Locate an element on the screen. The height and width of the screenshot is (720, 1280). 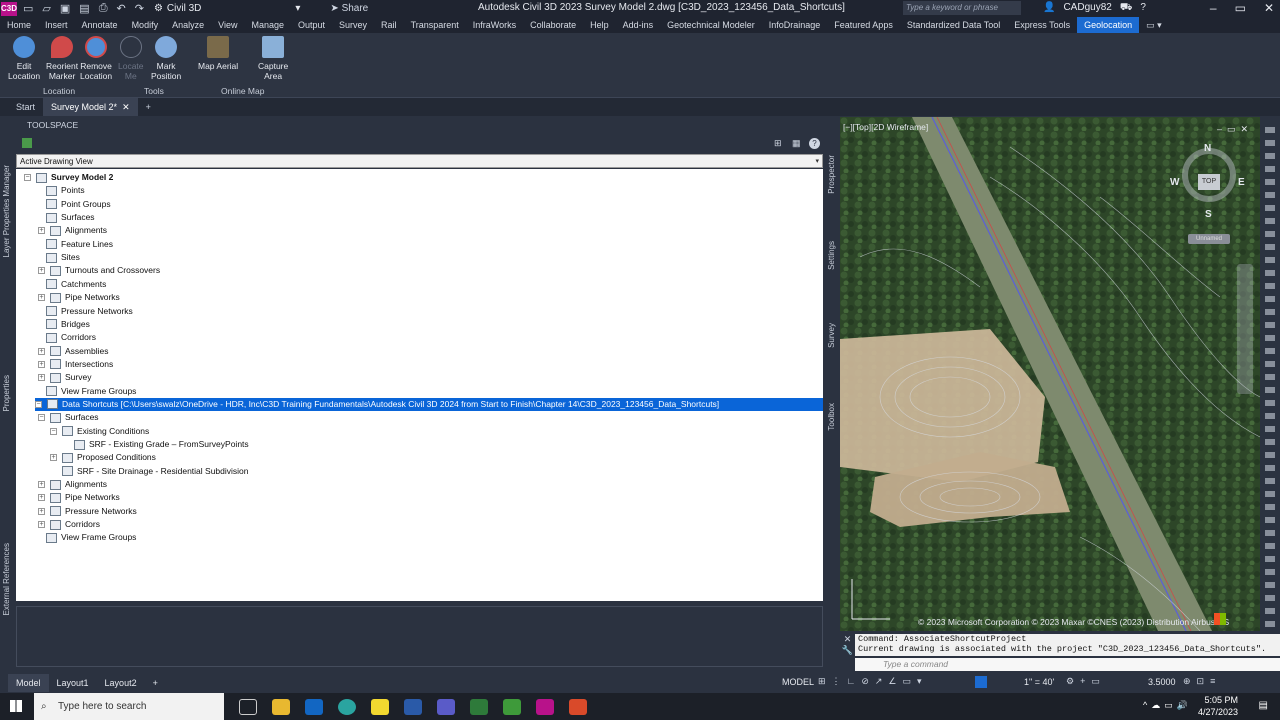
task-view-icon is located at coordinates (248, 706).